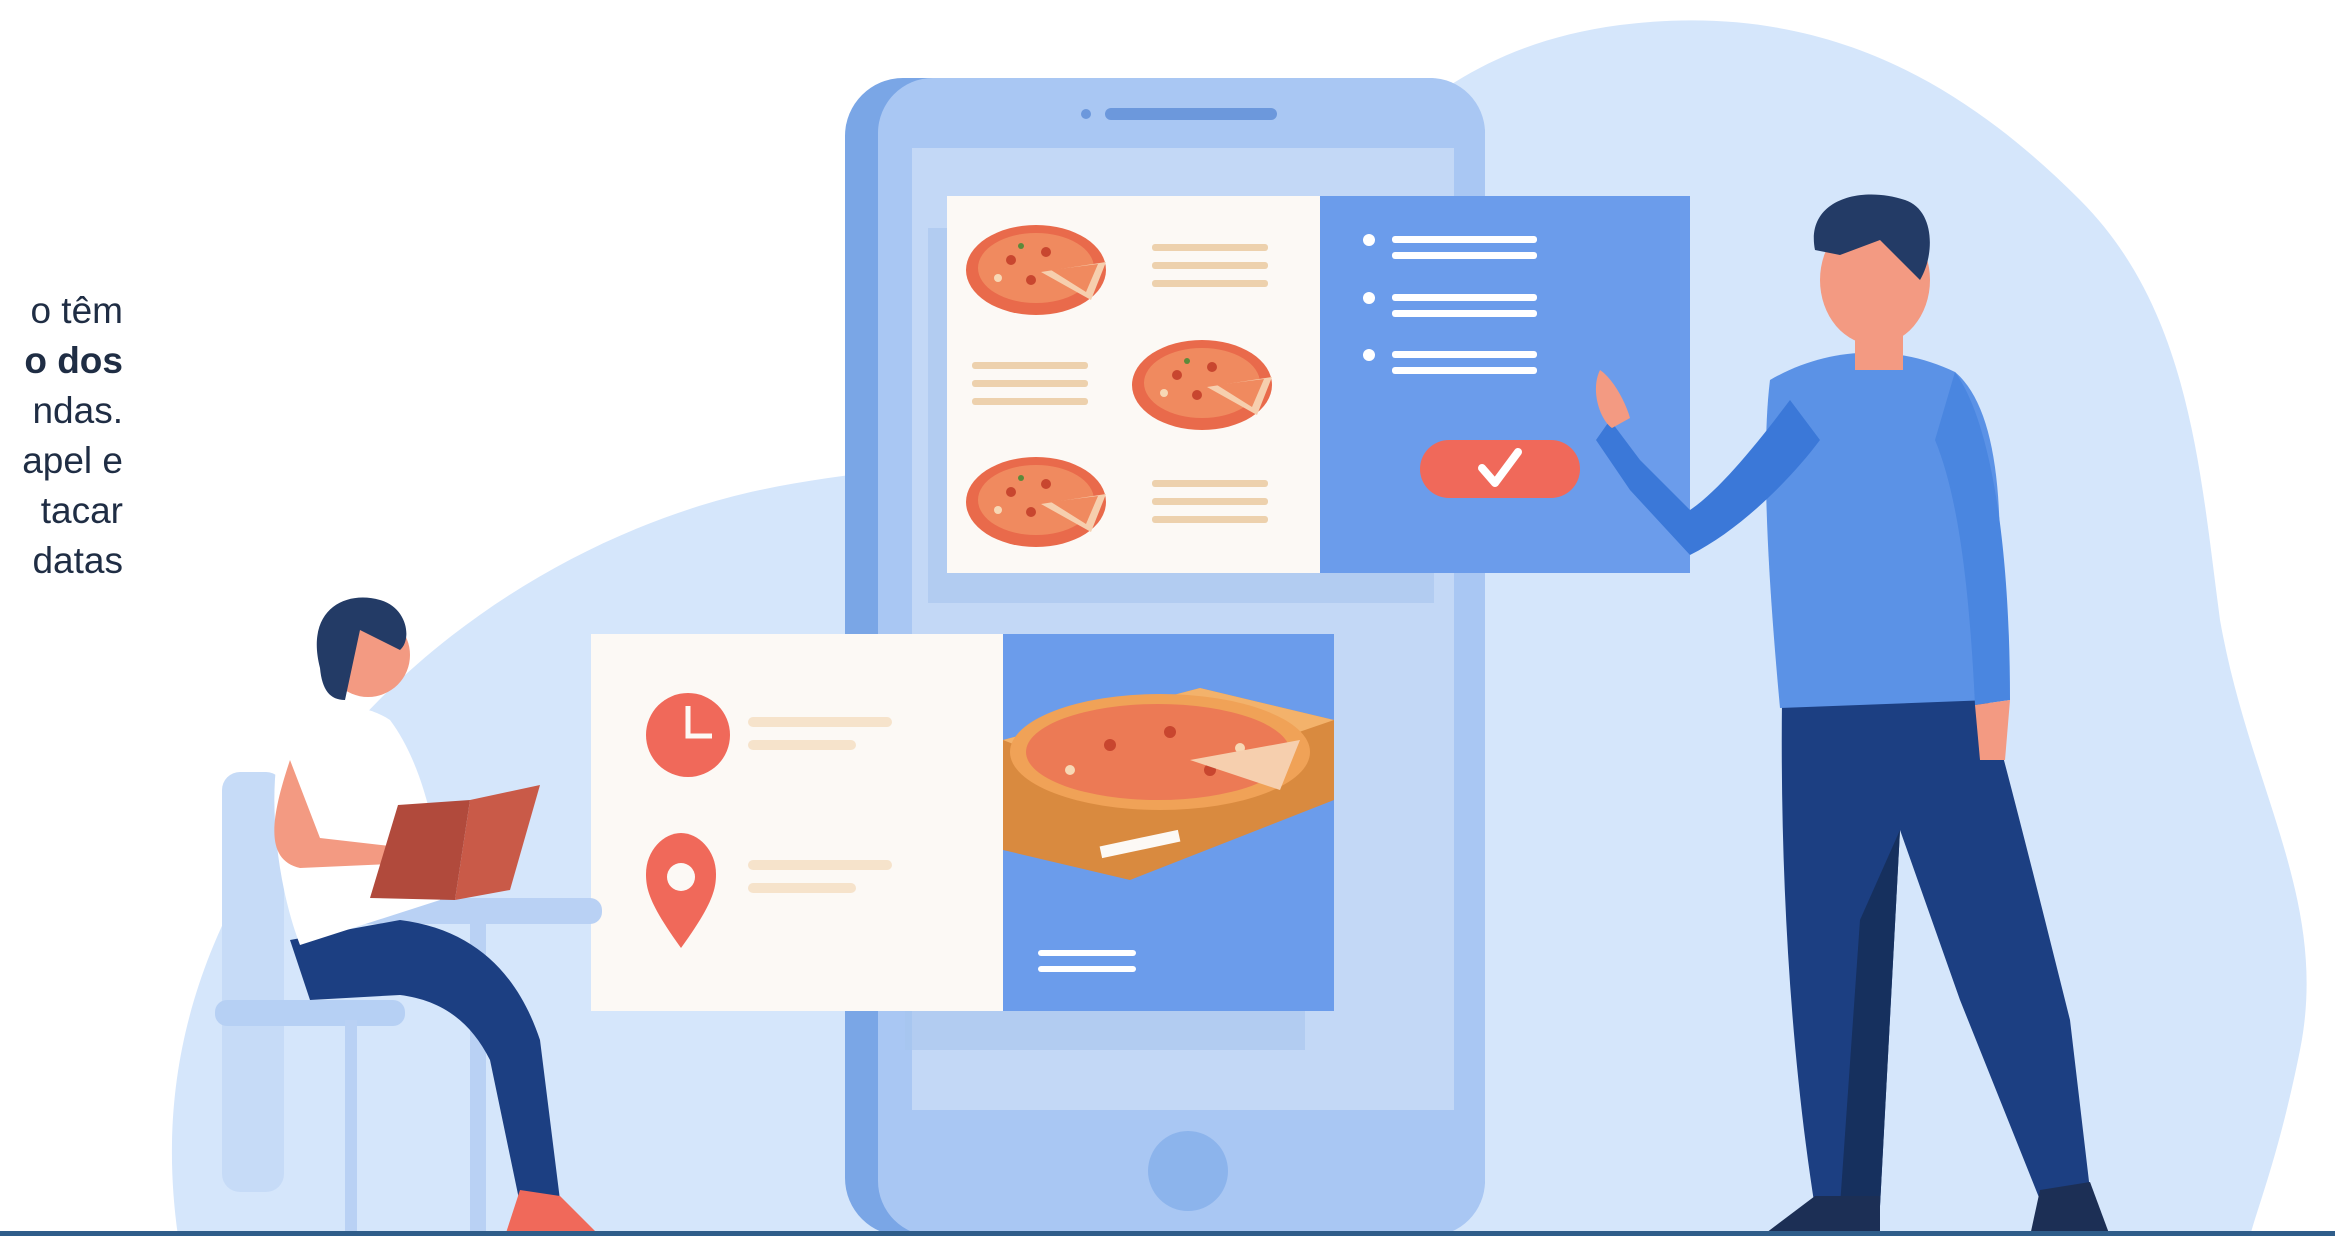  Describe the element at coordinates (1167, 1233) in the screenshot. I see `bottom-divider` at that location.